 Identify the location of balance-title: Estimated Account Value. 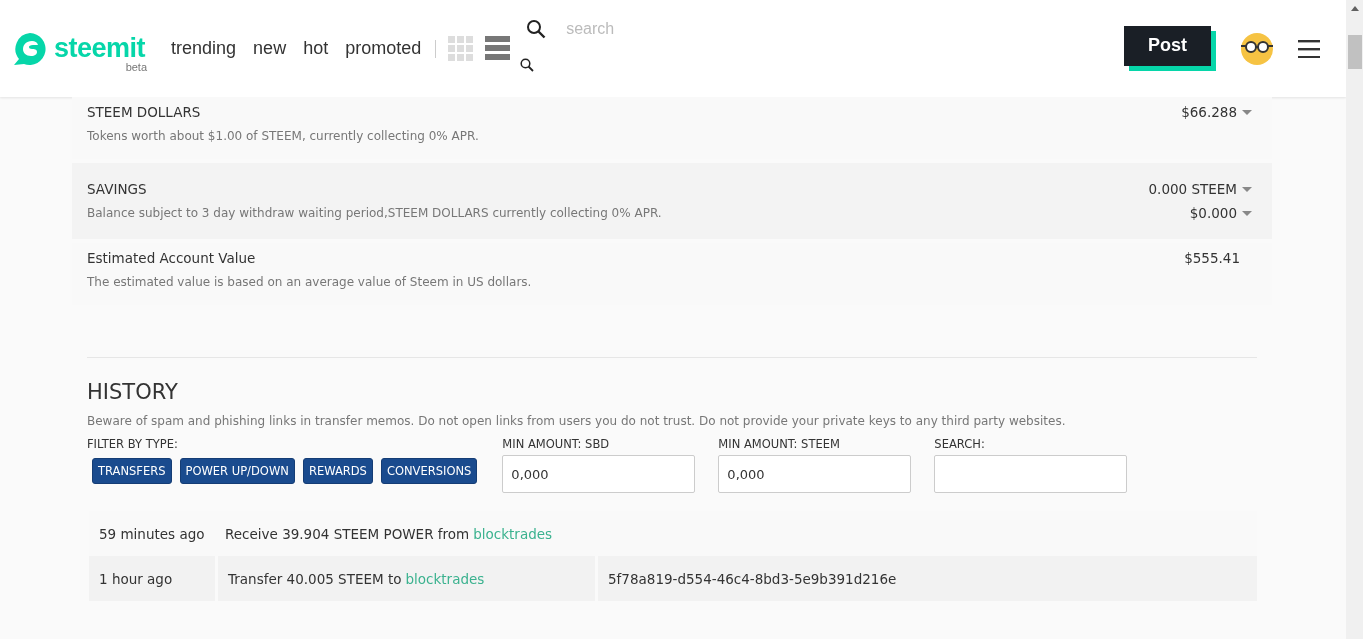
(172, 258).